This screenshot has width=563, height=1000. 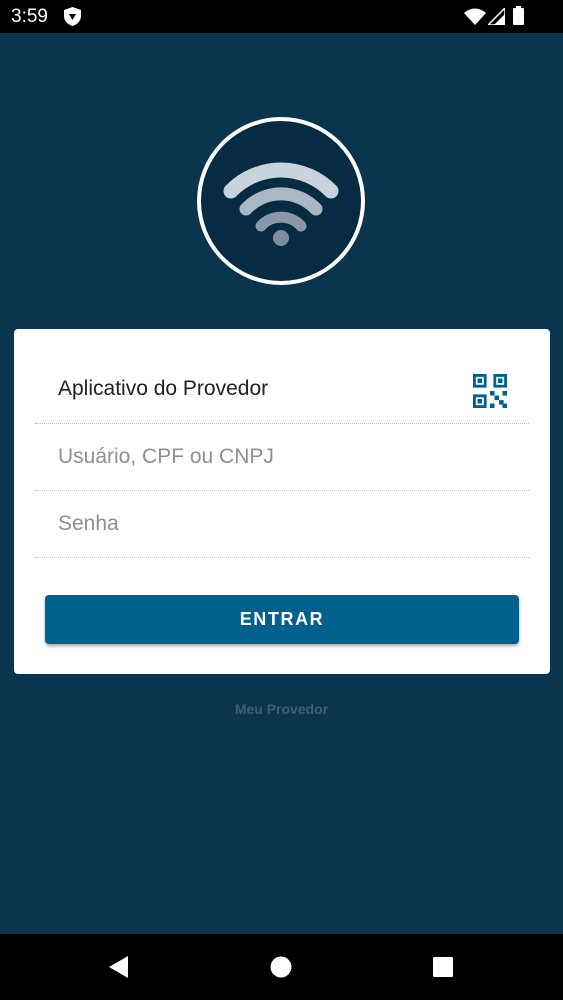 What do you see at coordinates (281, 16) in the screenshot?
I see `status-bar: 3:59` at bounding box center [281, 16].